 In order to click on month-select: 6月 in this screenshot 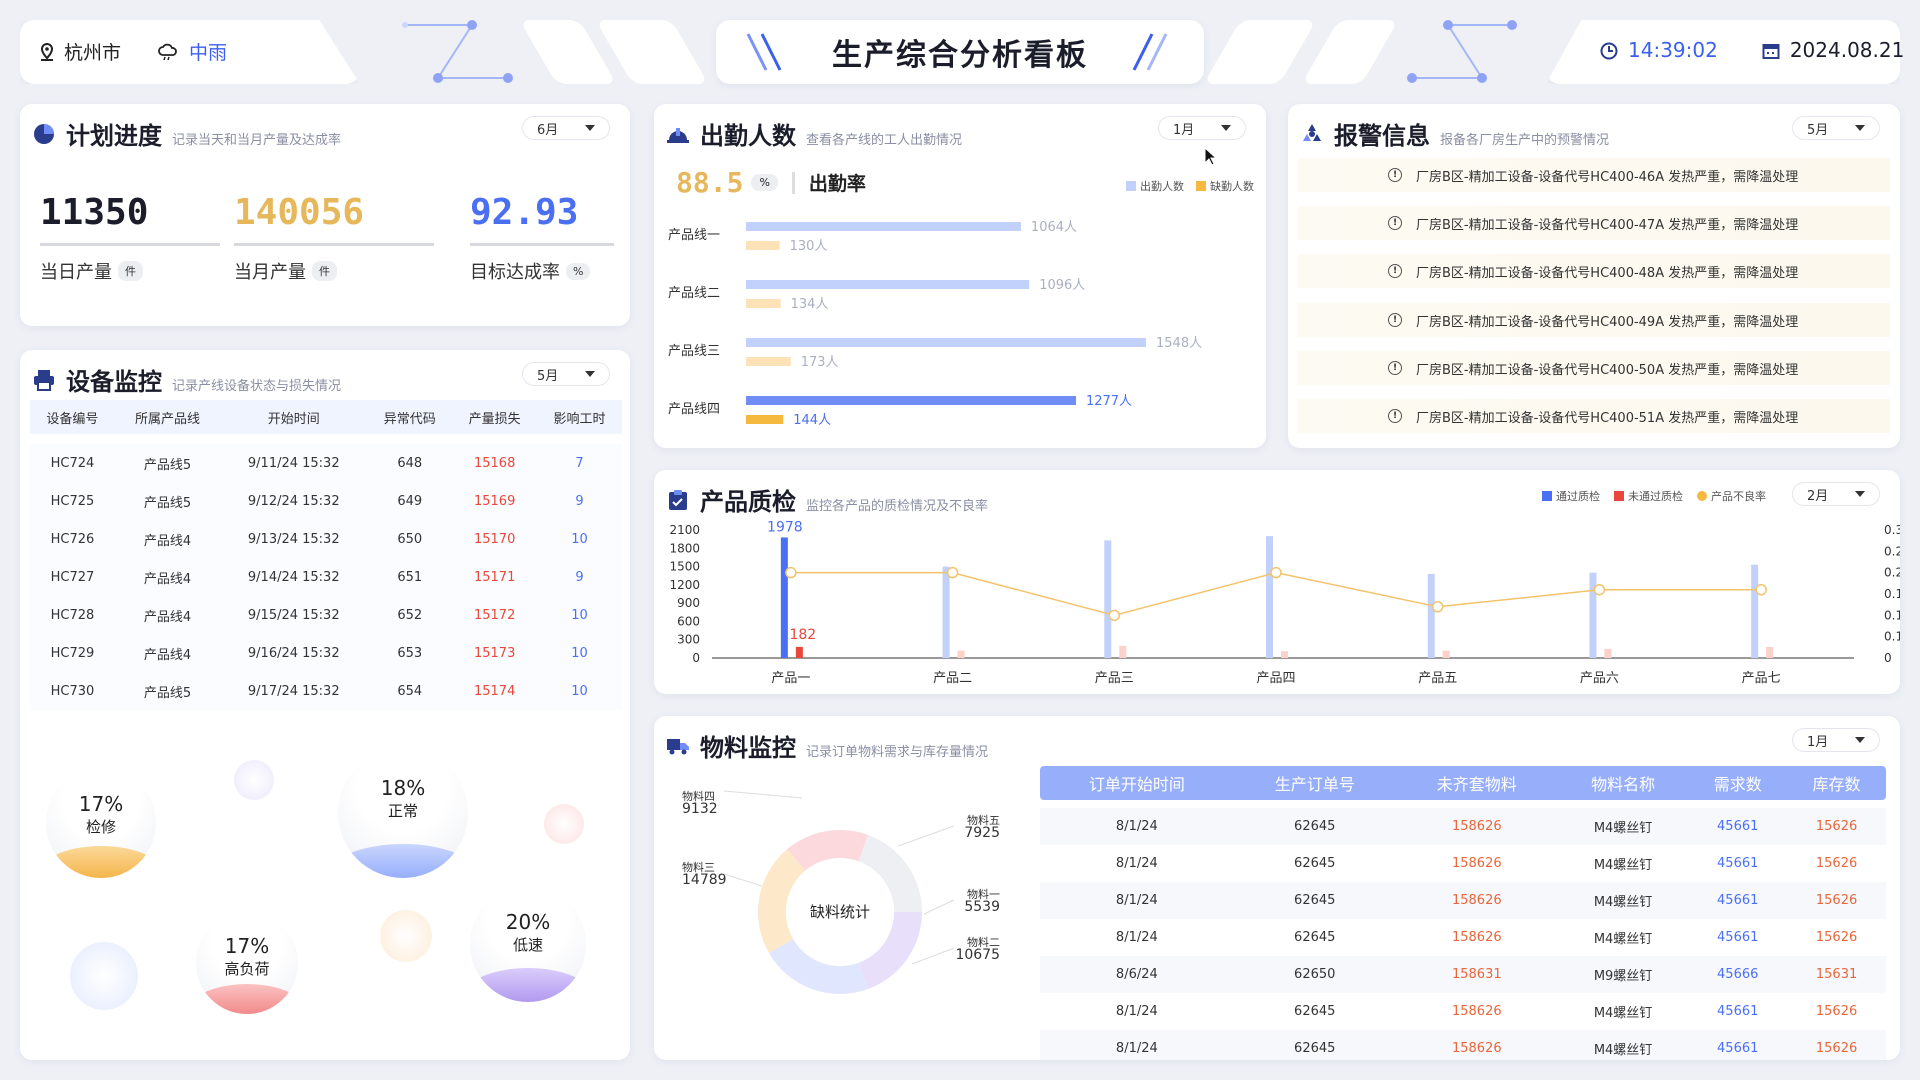, I will do `click(566, 128)`.